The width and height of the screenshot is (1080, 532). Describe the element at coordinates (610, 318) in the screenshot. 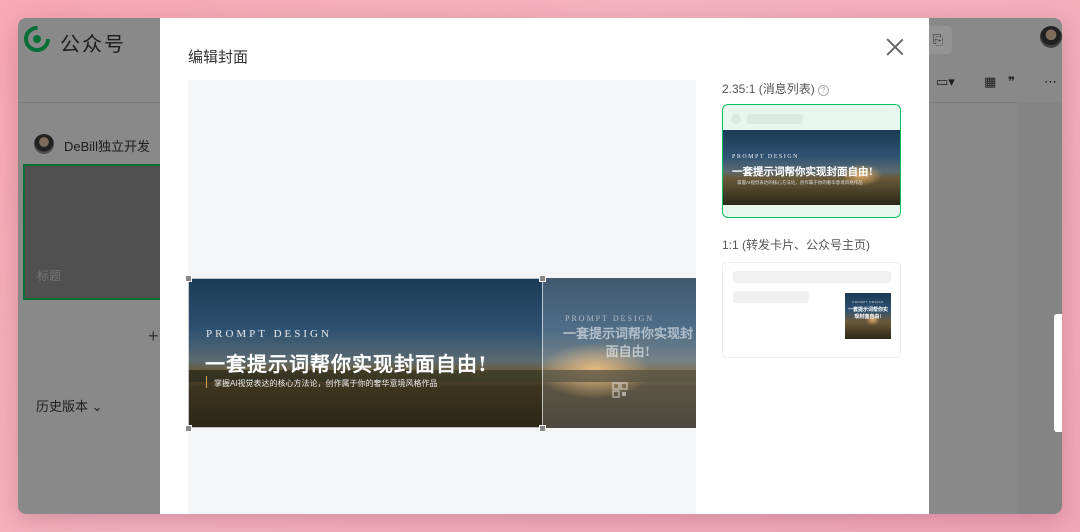

I see `square-english-title: PROMPT DESIGN` at that location.